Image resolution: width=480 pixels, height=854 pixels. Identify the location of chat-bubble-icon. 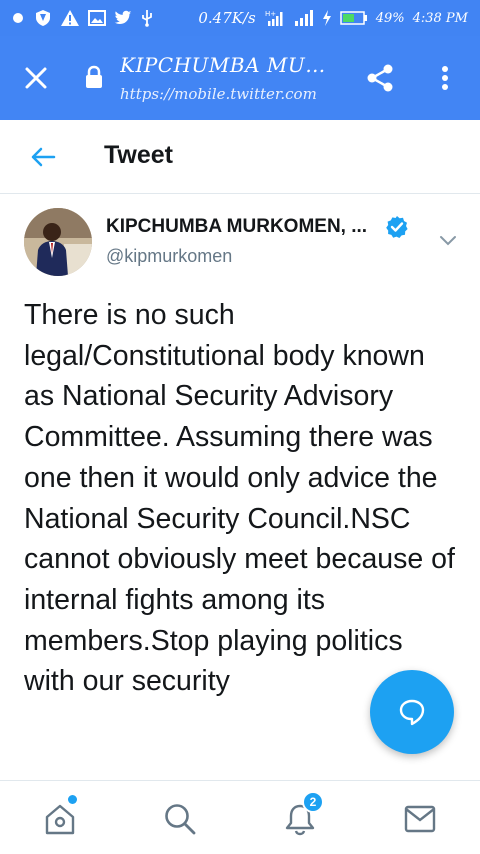
(412, 712).